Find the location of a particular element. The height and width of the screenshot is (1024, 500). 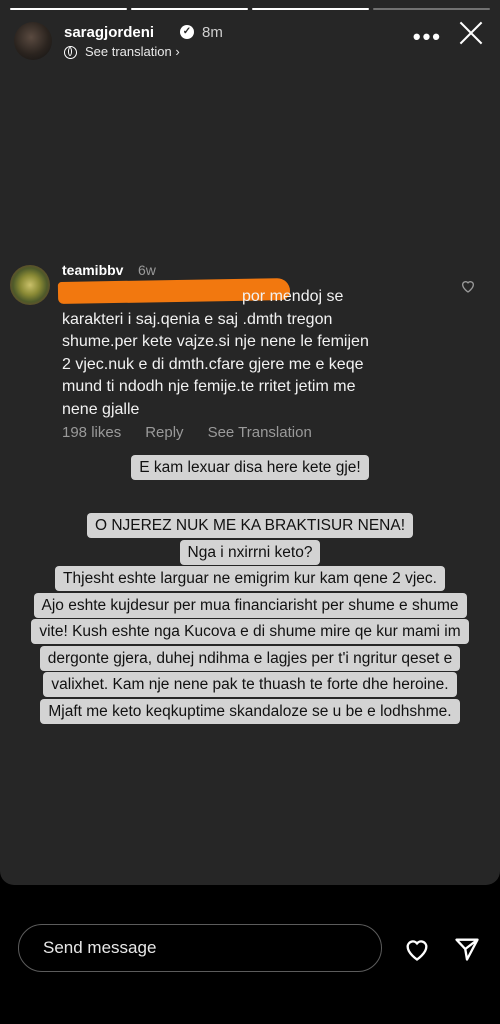

comment-line: nene gjalle is located at coordinates (101, 409).